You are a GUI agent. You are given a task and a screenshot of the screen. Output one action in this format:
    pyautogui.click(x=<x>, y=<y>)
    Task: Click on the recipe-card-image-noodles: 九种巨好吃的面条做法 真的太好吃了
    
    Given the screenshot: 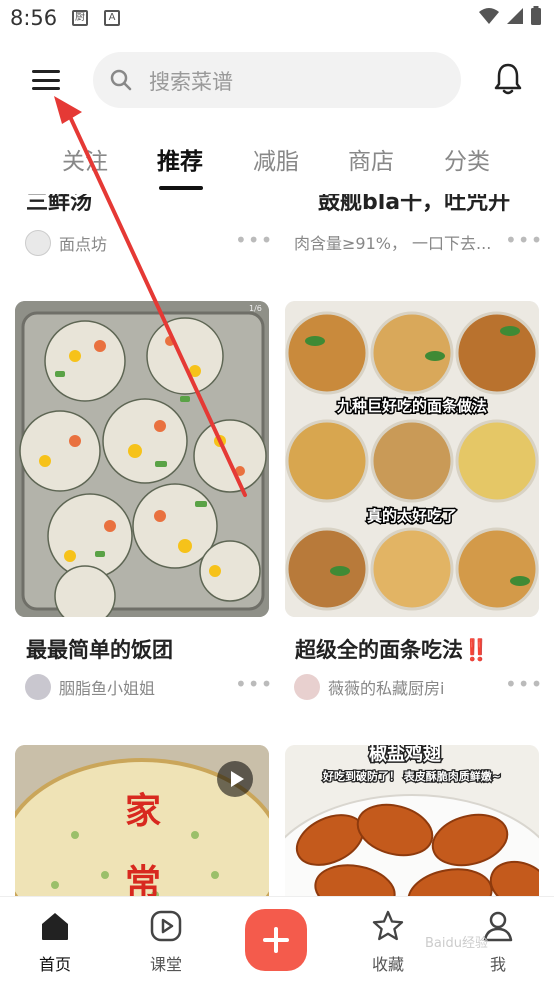 What is the action you would take?
    pyautogui.click(x=412, y=459)
    